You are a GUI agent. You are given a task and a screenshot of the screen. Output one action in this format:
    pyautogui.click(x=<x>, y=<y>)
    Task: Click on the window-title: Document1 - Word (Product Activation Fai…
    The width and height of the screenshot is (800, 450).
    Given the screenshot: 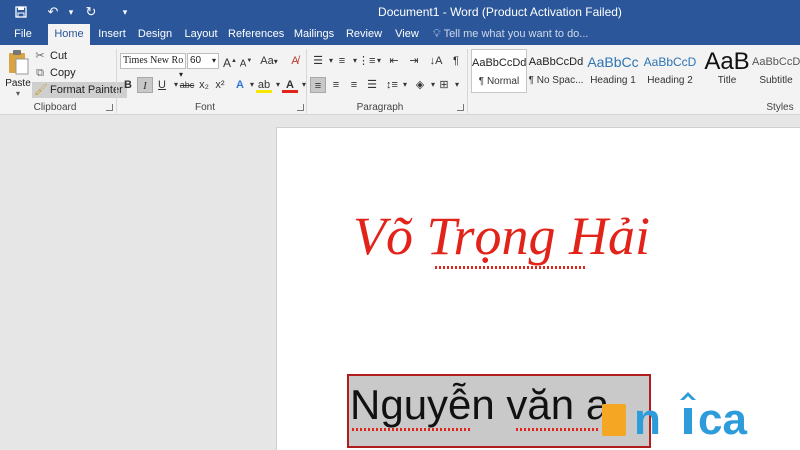 What is the action you would take?
    pyautogui.click(x=500, y=12)
    